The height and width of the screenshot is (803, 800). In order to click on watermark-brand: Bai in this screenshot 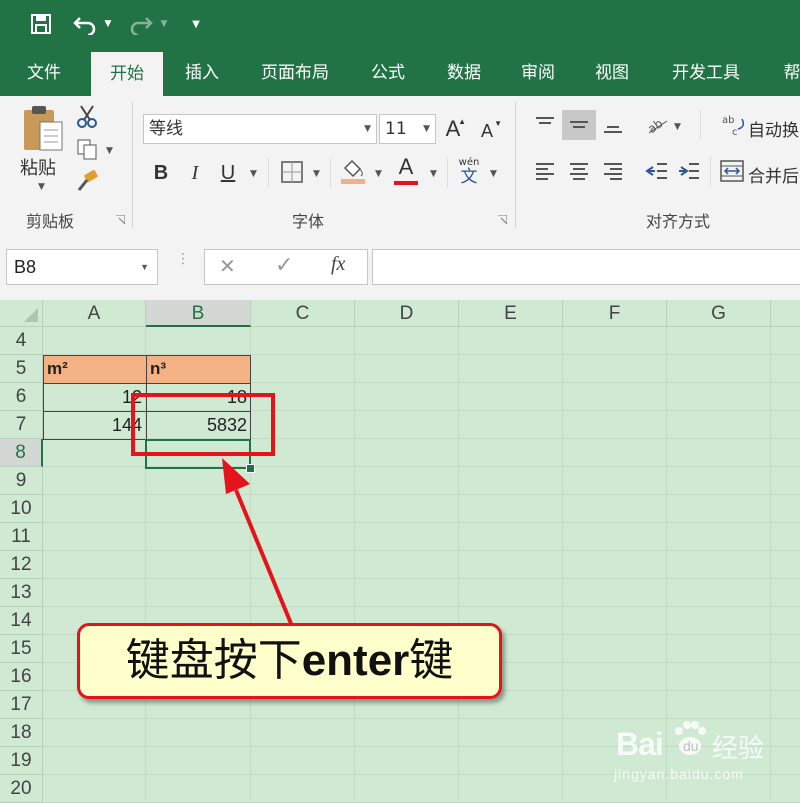, I will do `click(640, 744)`.